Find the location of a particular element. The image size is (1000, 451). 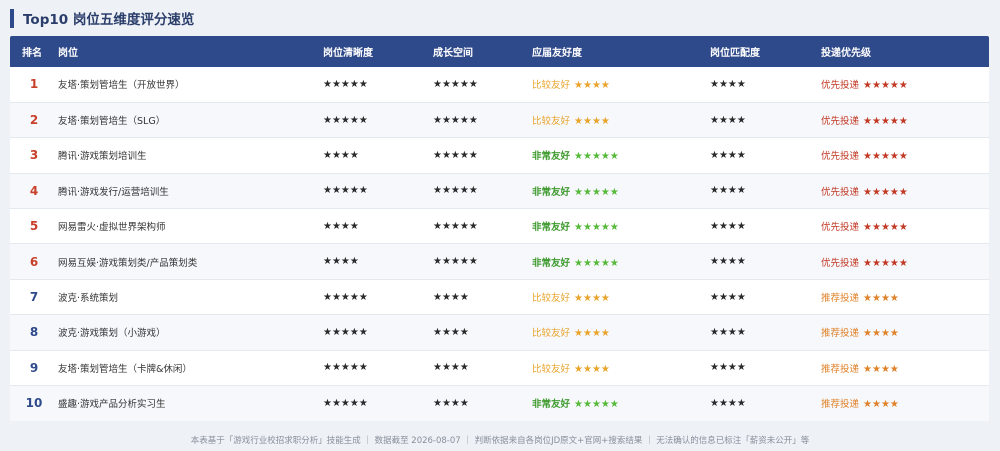

title-accent-bar is located at coordinates (12, 18).